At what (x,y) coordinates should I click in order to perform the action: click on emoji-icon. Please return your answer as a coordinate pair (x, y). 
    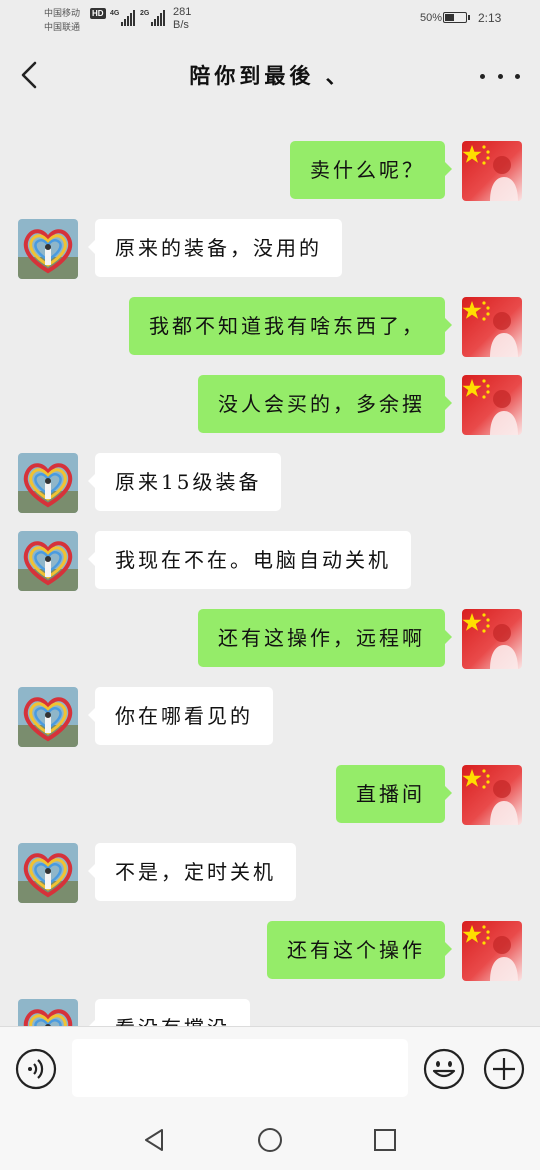
    Looking at the image, I should click on (444, 1069).